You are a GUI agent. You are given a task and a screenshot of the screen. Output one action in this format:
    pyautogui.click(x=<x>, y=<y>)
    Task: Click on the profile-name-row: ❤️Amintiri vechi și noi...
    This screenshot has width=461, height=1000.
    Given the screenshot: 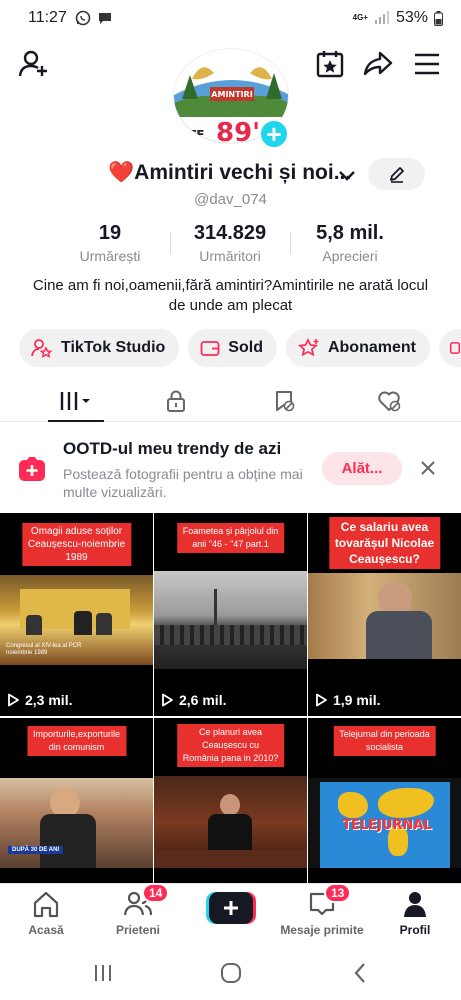 What is the action you would take?
    pyautogui.click(x=230, y=175)
    